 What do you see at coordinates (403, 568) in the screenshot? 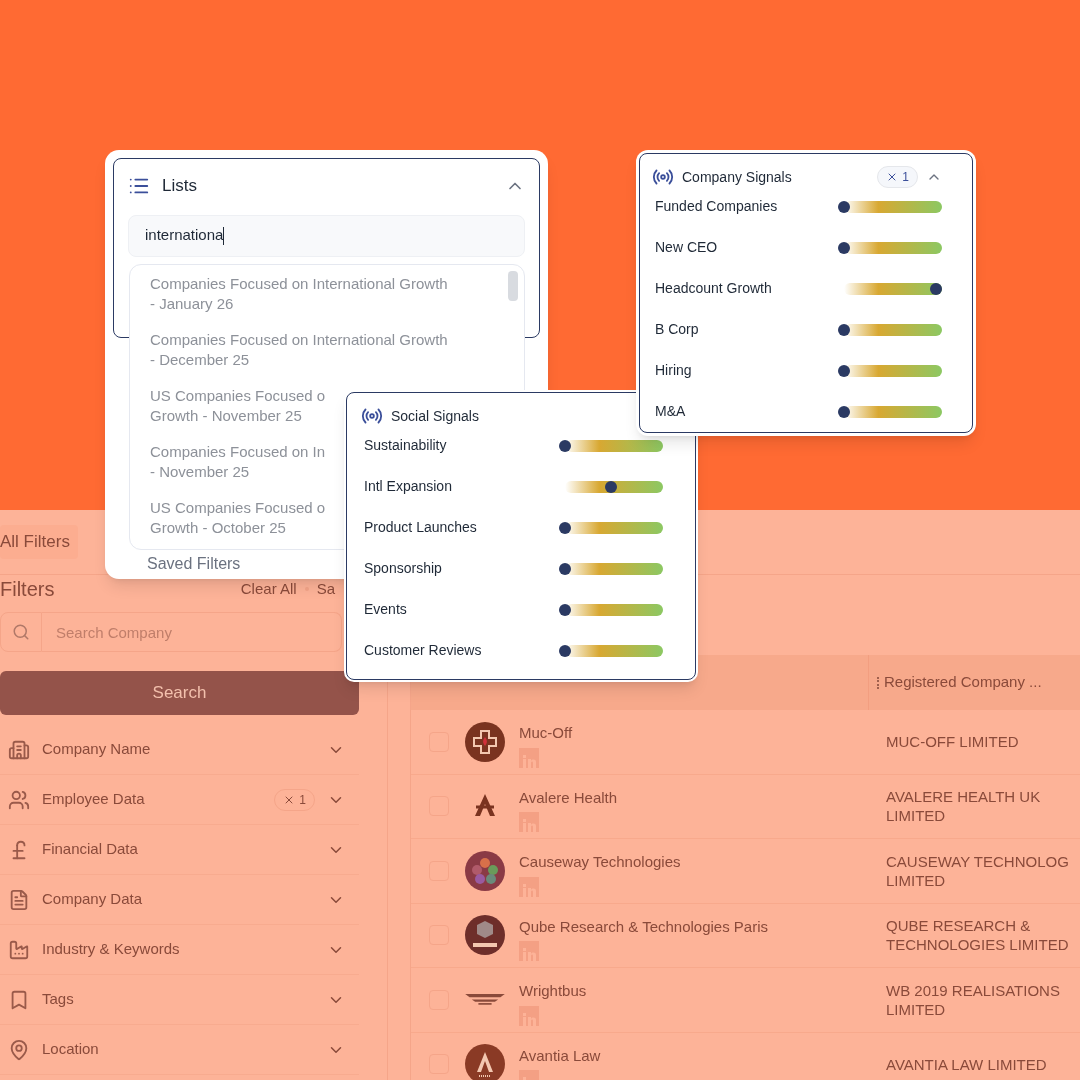
I see `signal-label: Sponsorship` at bounding box center [403, 568].